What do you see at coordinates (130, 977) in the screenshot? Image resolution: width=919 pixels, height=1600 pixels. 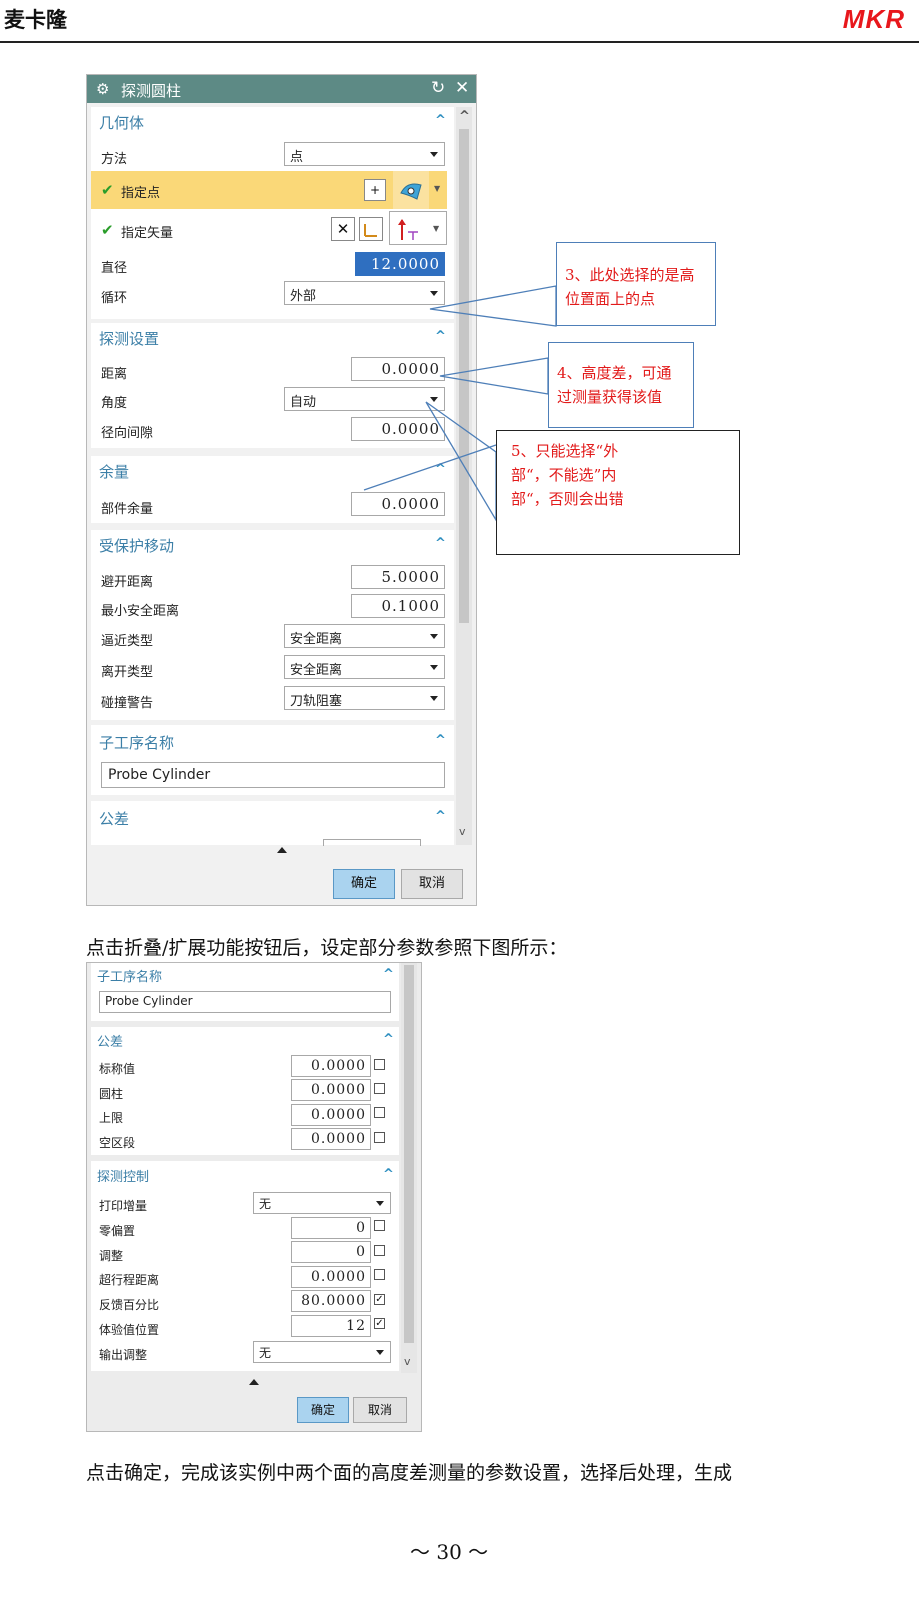 I see `sub-op-heading-2: 子工序名称` at bounding box center [130, 977].